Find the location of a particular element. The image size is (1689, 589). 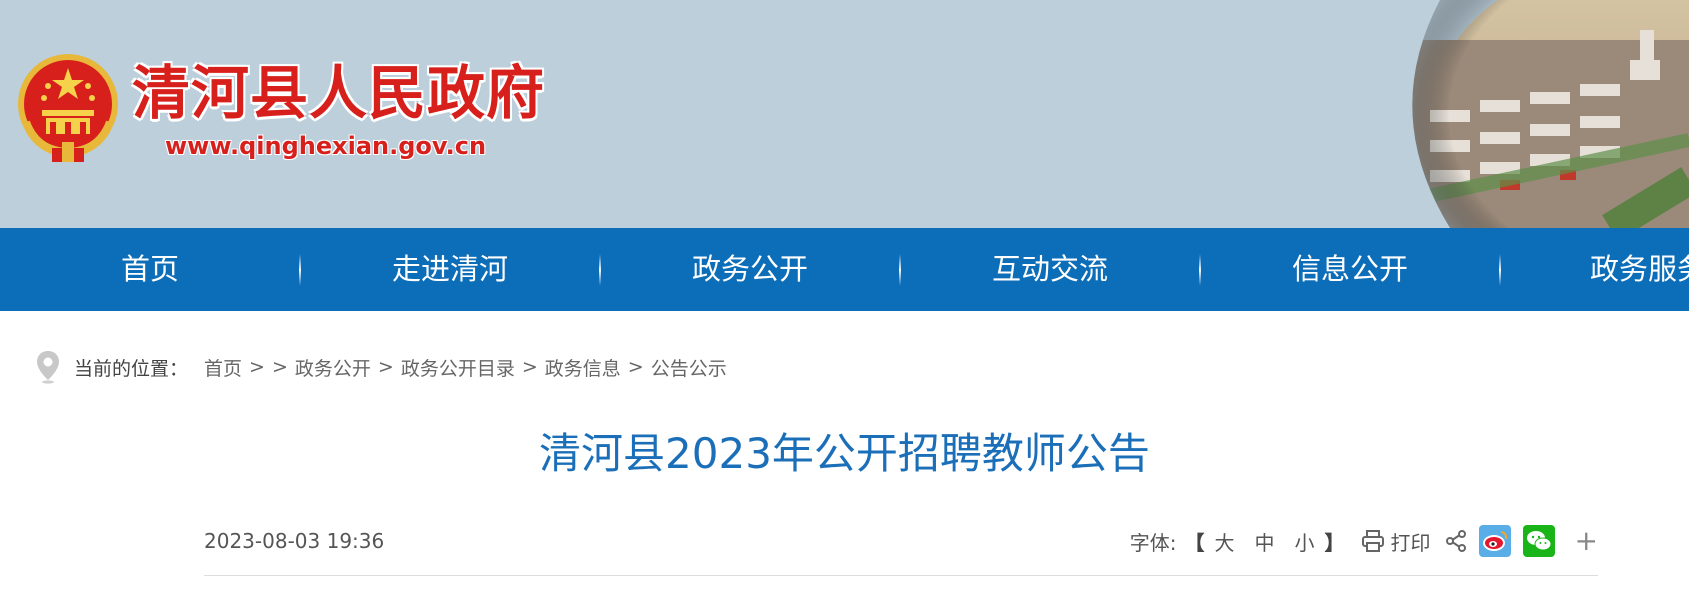

breadcrumb-gov-info: 政务信息 is located at coordinates (583, 367).